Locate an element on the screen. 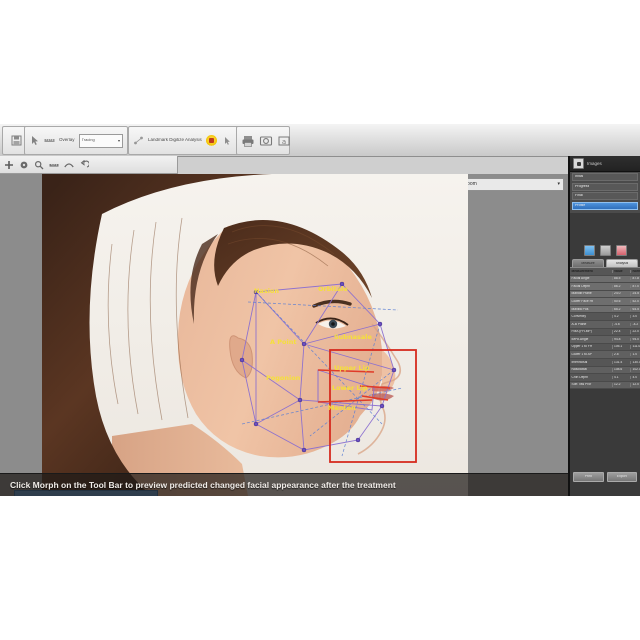 This screenshot has width=640, height=640. table-row: Nasolabial 108.6 102.0 is located at coordinates (605, 370).